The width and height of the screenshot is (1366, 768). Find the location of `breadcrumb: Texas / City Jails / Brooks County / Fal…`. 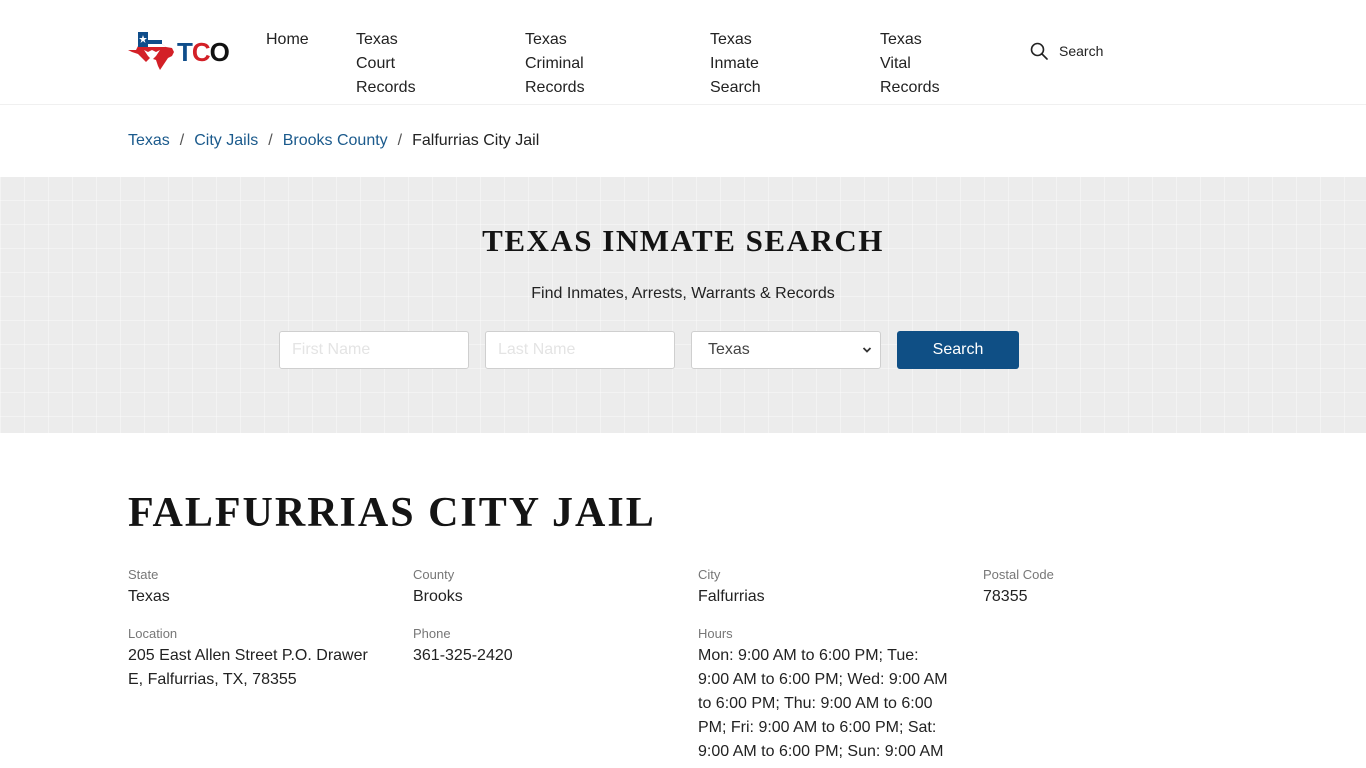

breadcrumb: Texas / City Jails / Brooks County / Fal… is located at coordinates (683, 141).